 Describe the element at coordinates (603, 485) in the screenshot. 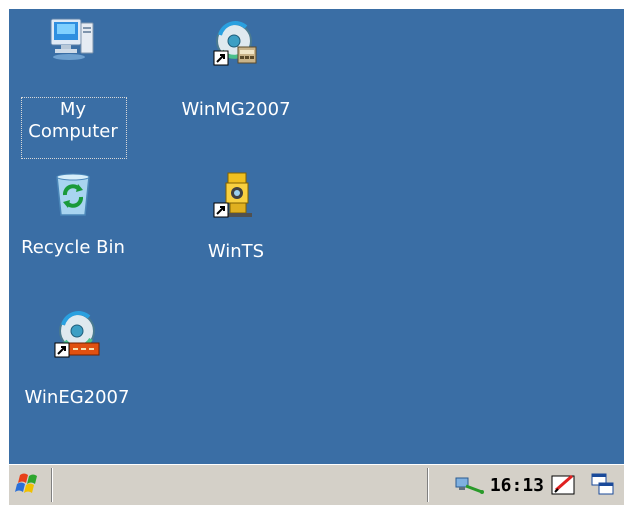

I see `desktop-switch-icon` at that location.